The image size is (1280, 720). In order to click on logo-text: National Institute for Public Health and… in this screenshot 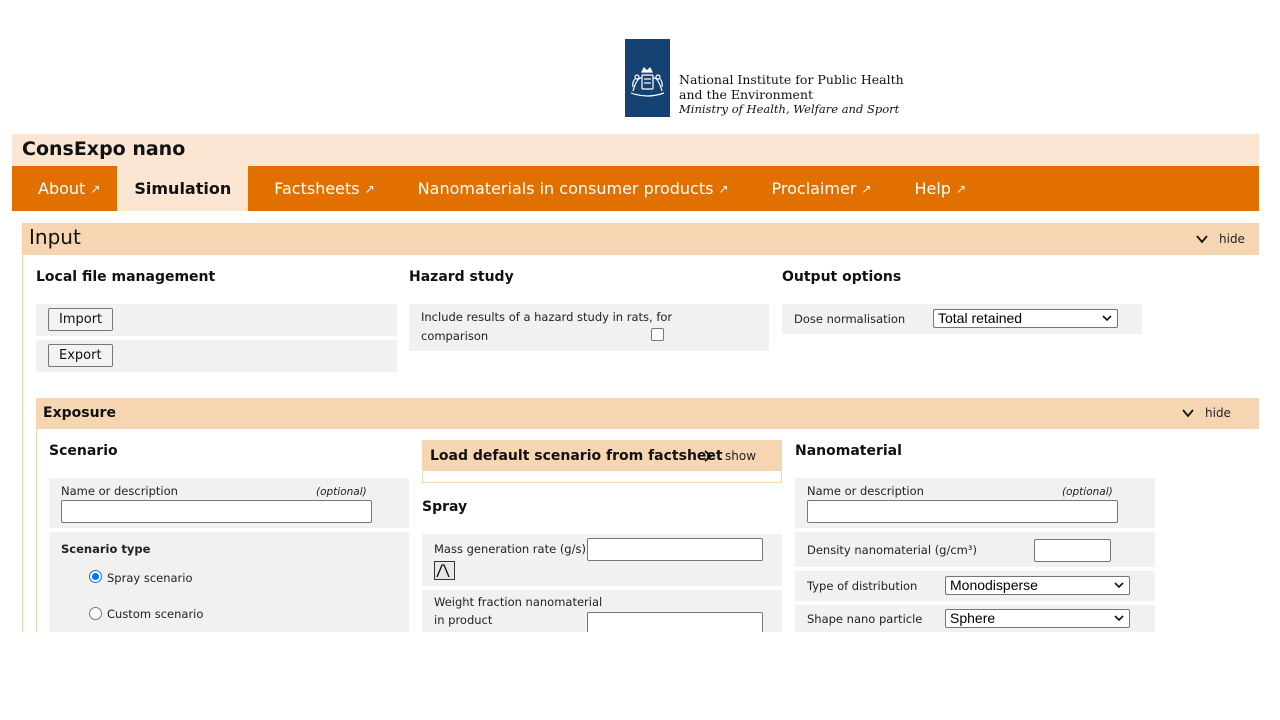, I will do `click(791, 94)`.